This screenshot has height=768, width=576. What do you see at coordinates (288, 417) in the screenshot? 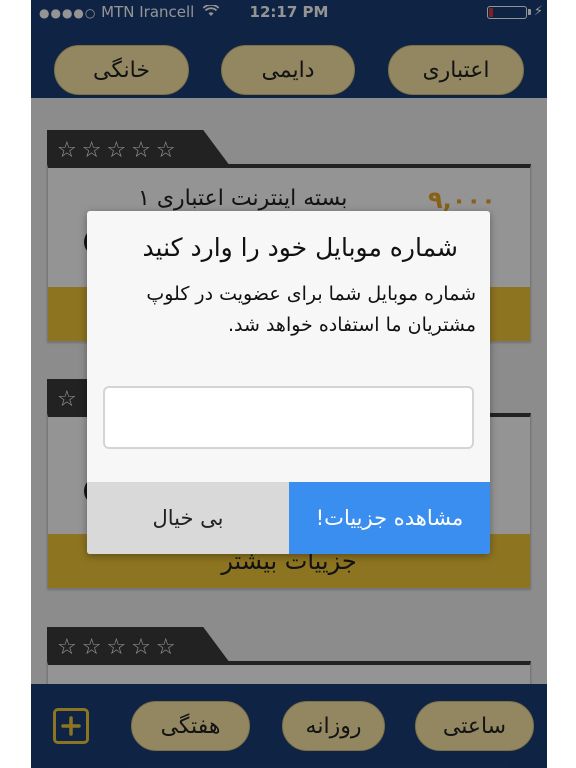
I see `mobile-number-input` at bounding box center [288, 417].